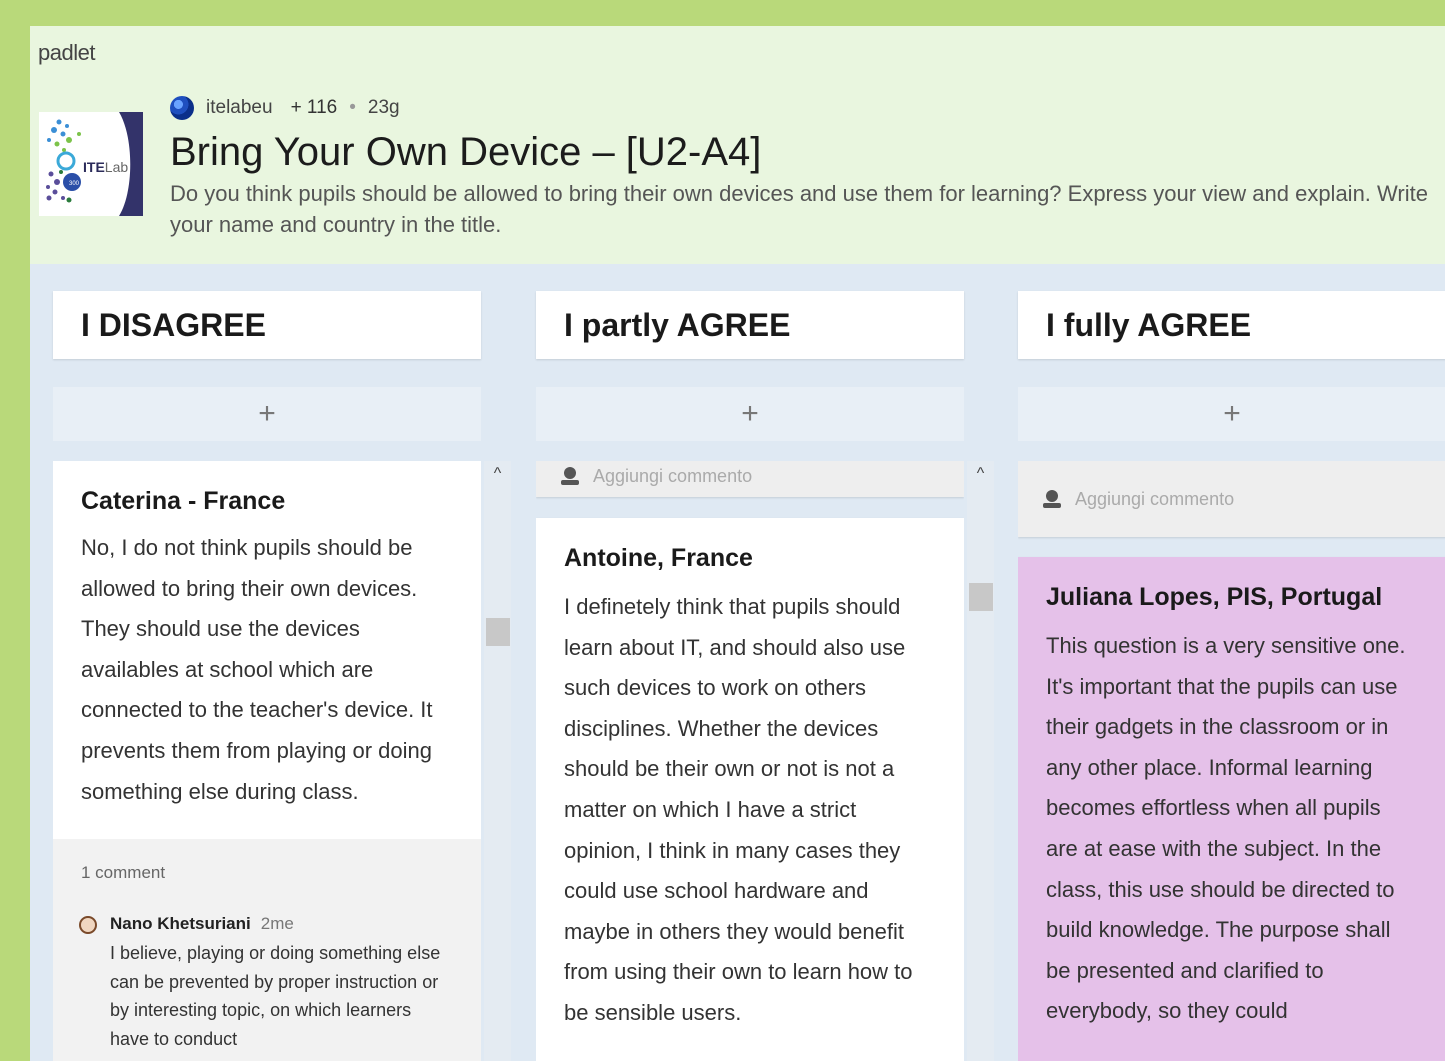 This screenshot has height=1061, width=1445. What do you see at coordinates (182, 108) in the screenshot?
I see `owner-avatar` at bounding box center [182, 108].